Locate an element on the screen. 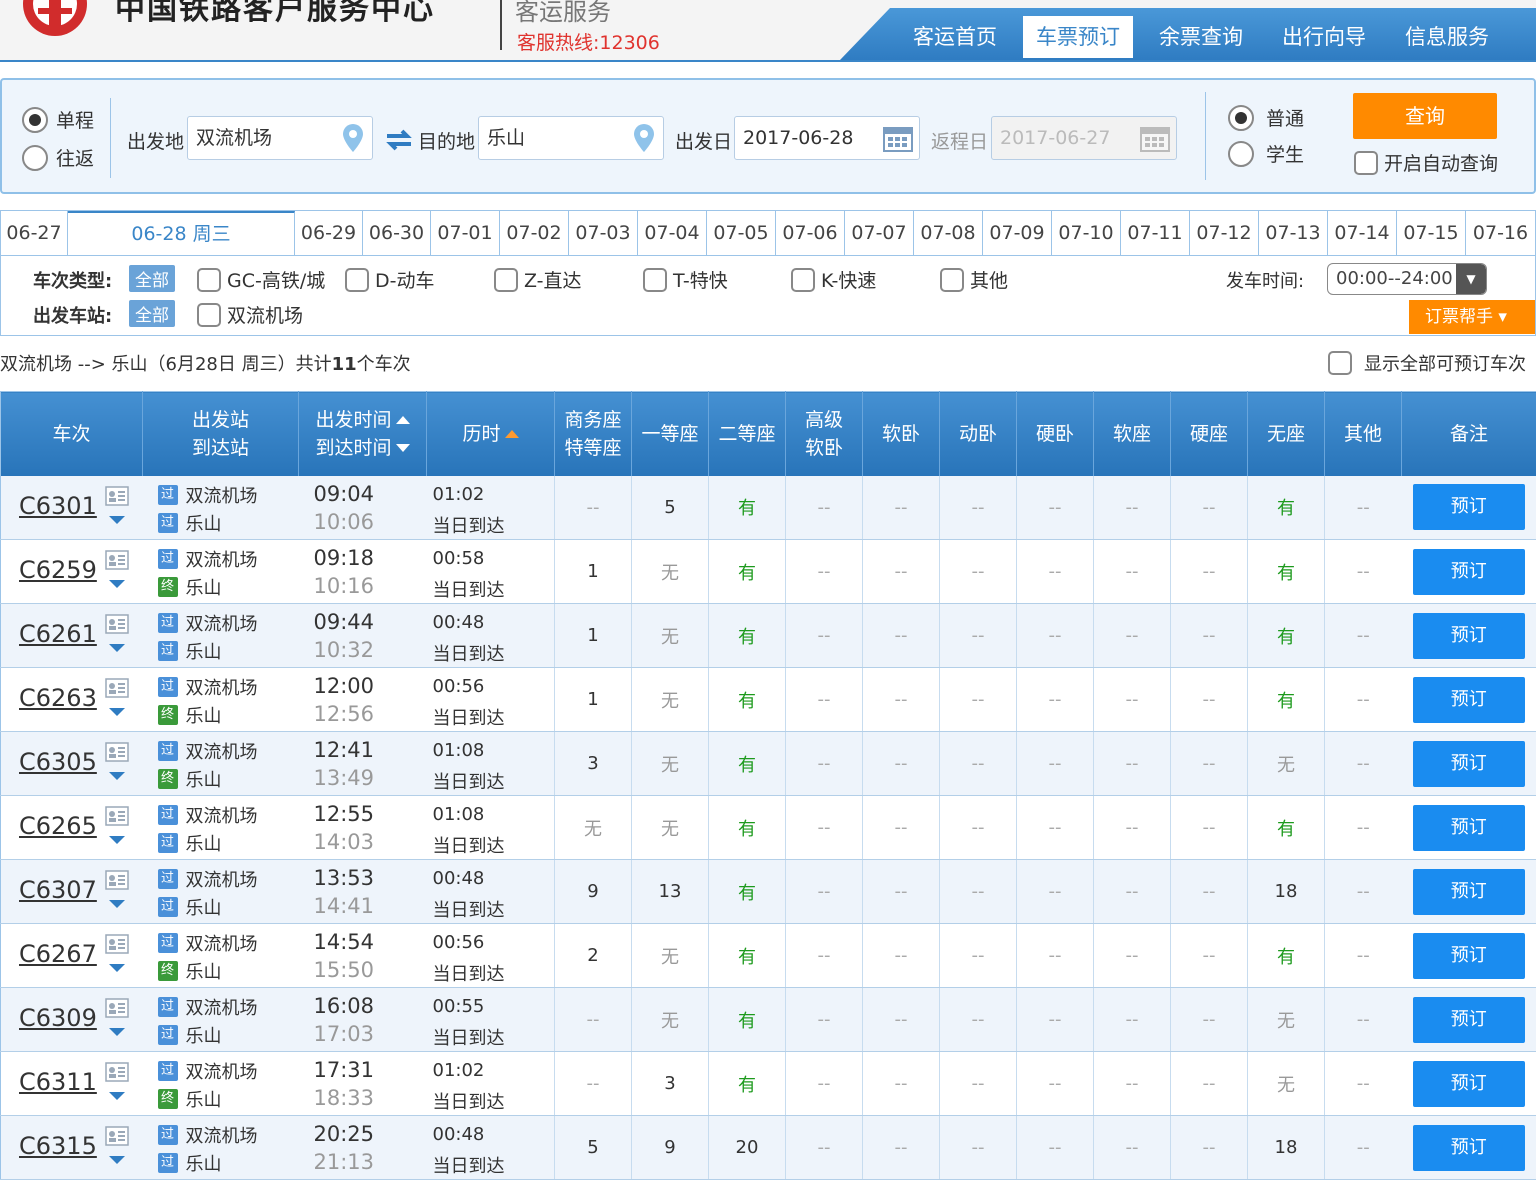  train-number-link: C6315 is located at coordinates (58, 1146).